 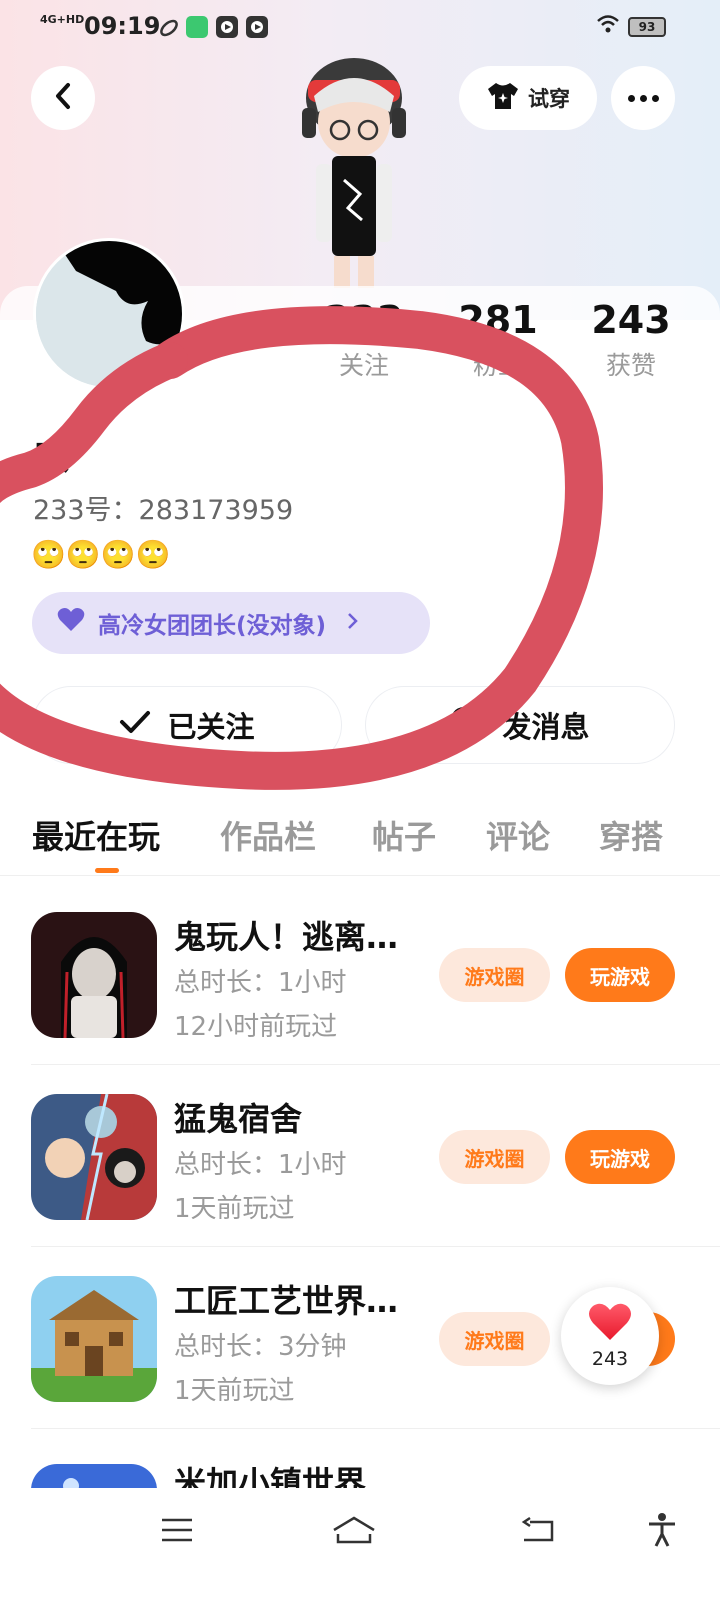 I want to click on stat-label: 获赞, so click(x=630, y=365).